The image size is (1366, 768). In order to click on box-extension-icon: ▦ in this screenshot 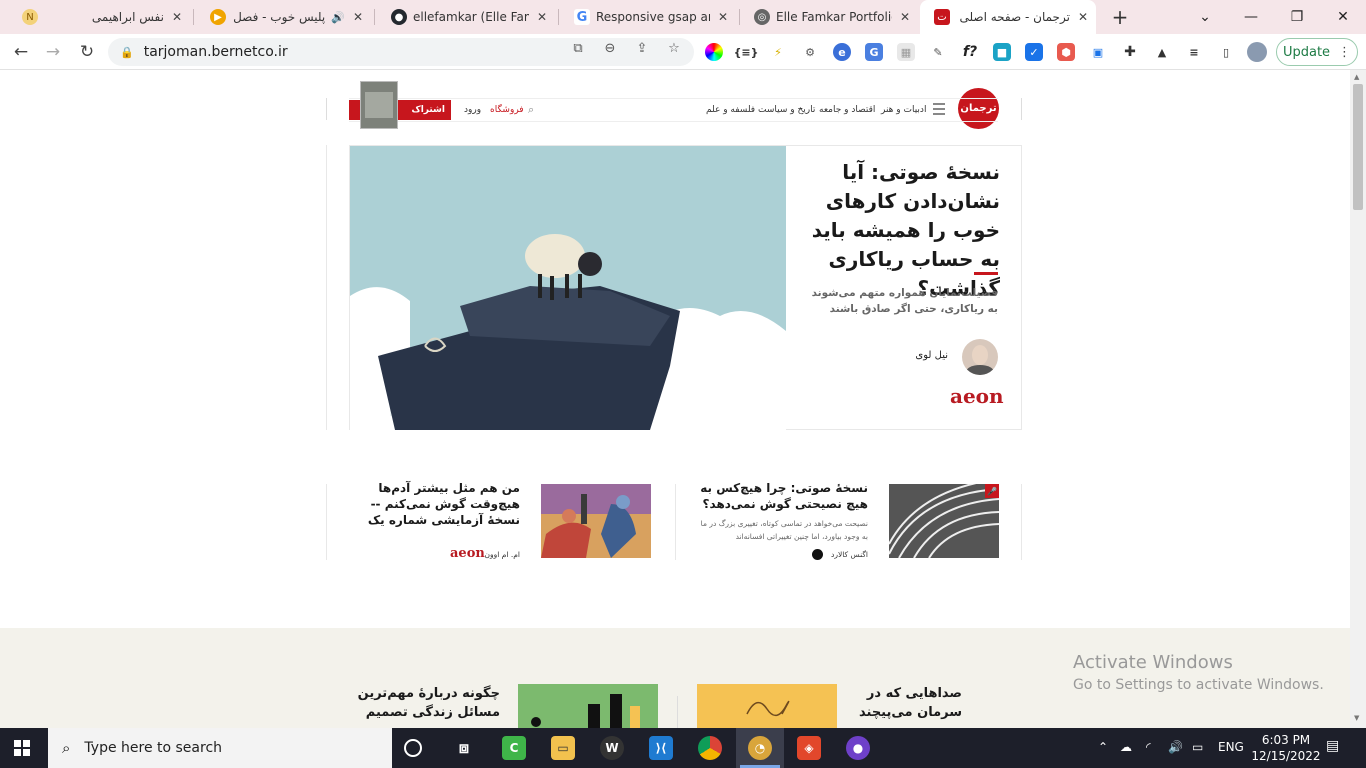, I will do `click(906, 52)`.